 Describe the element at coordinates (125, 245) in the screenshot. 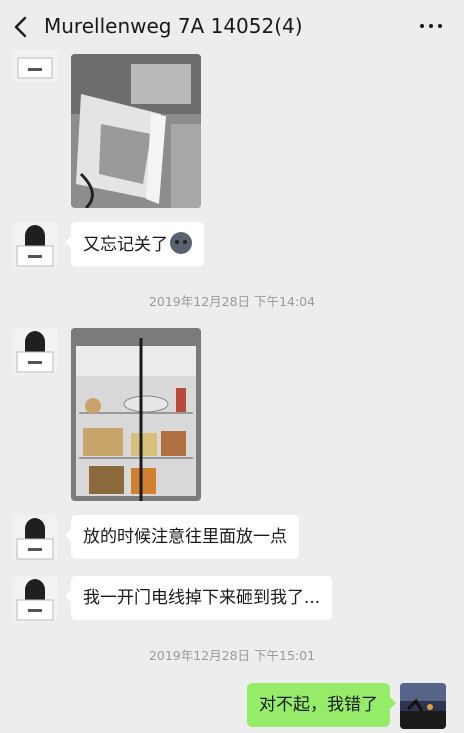

I see `message-text: 又忘记关了` at that location.